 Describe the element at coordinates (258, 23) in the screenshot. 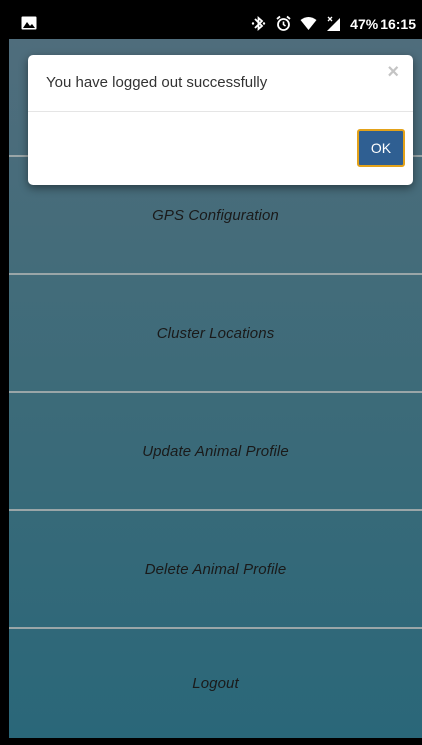

I see `bluetooth-icon` at that location.